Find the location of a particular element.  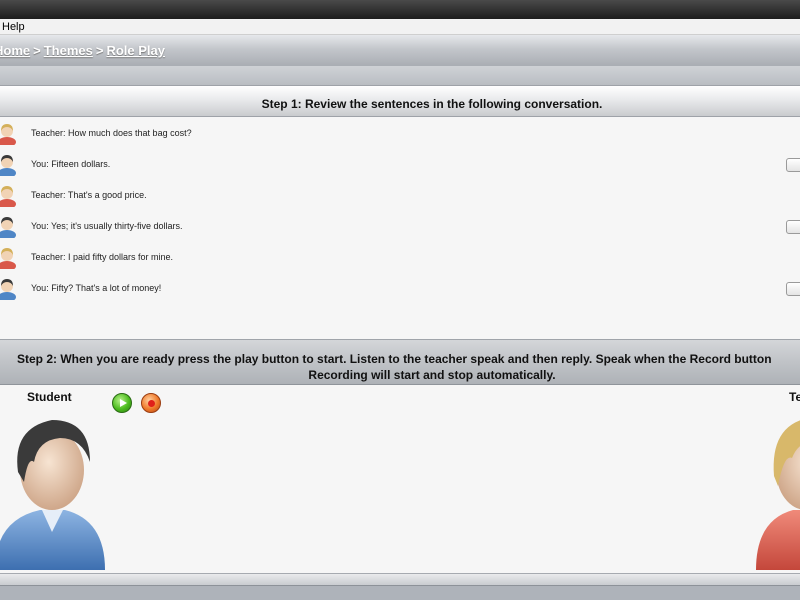

conversation-row: Teacher: How much does that bag cost? is located at coordinates (400, 133).